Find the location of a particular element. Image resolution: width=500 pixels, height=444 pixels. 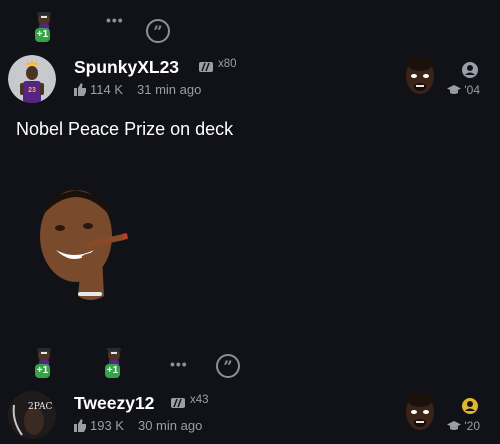

lebron-avatar-icon: 23 is located at coordinates (32, 79).